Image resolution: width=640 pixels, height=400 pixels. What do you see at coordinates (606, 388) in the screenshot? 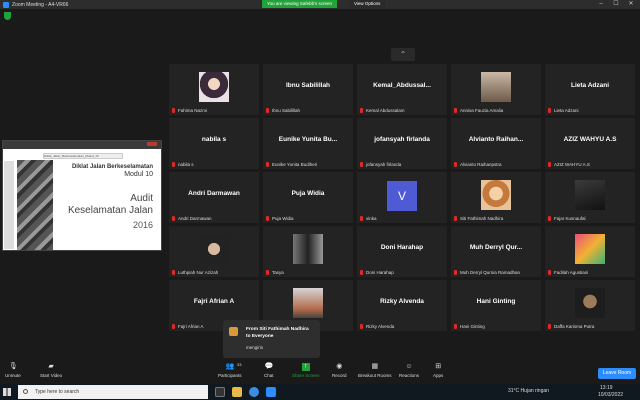
I see `clock-time: 13:19` at bounding box center [606, 388].